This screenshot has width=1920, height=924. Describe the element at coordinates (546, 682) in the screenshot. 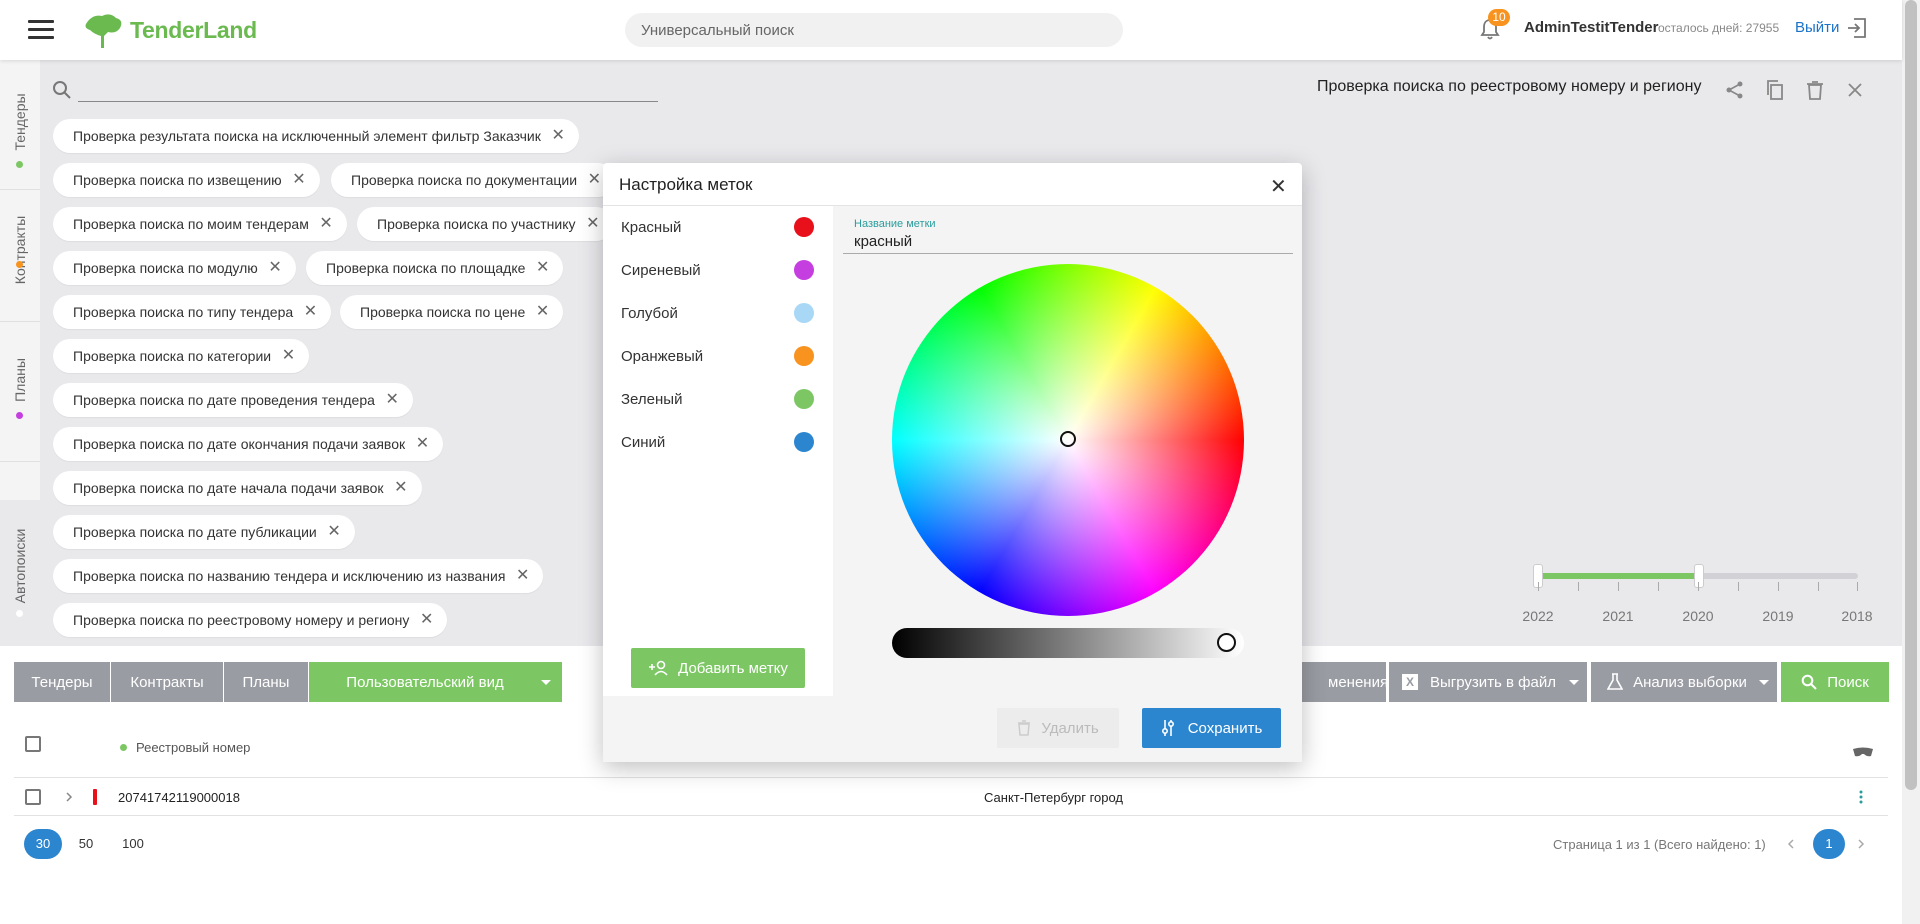

I see `view-dropdown-button` at that location.